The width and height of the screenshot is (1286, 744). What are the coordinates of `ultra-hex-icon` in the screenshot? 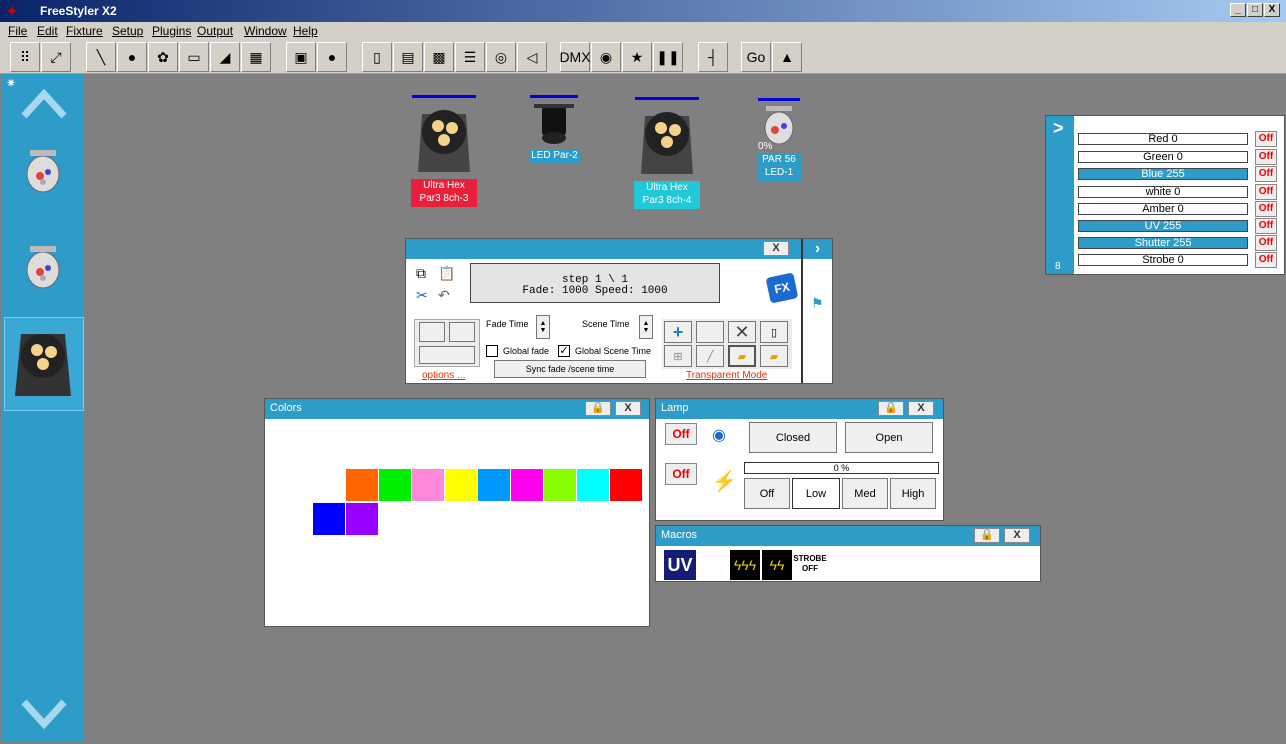 It's located at (667, 141).